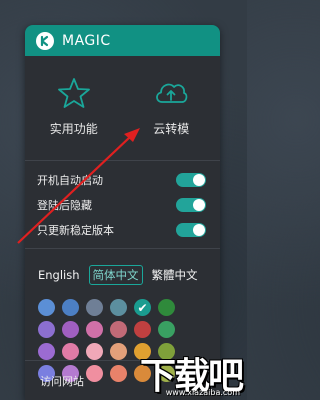 This screenshot has height=400, width=320. Describe the element at coordinates (45, 40) in the screenshot. I see `k-circle-logo-icon` at that location.